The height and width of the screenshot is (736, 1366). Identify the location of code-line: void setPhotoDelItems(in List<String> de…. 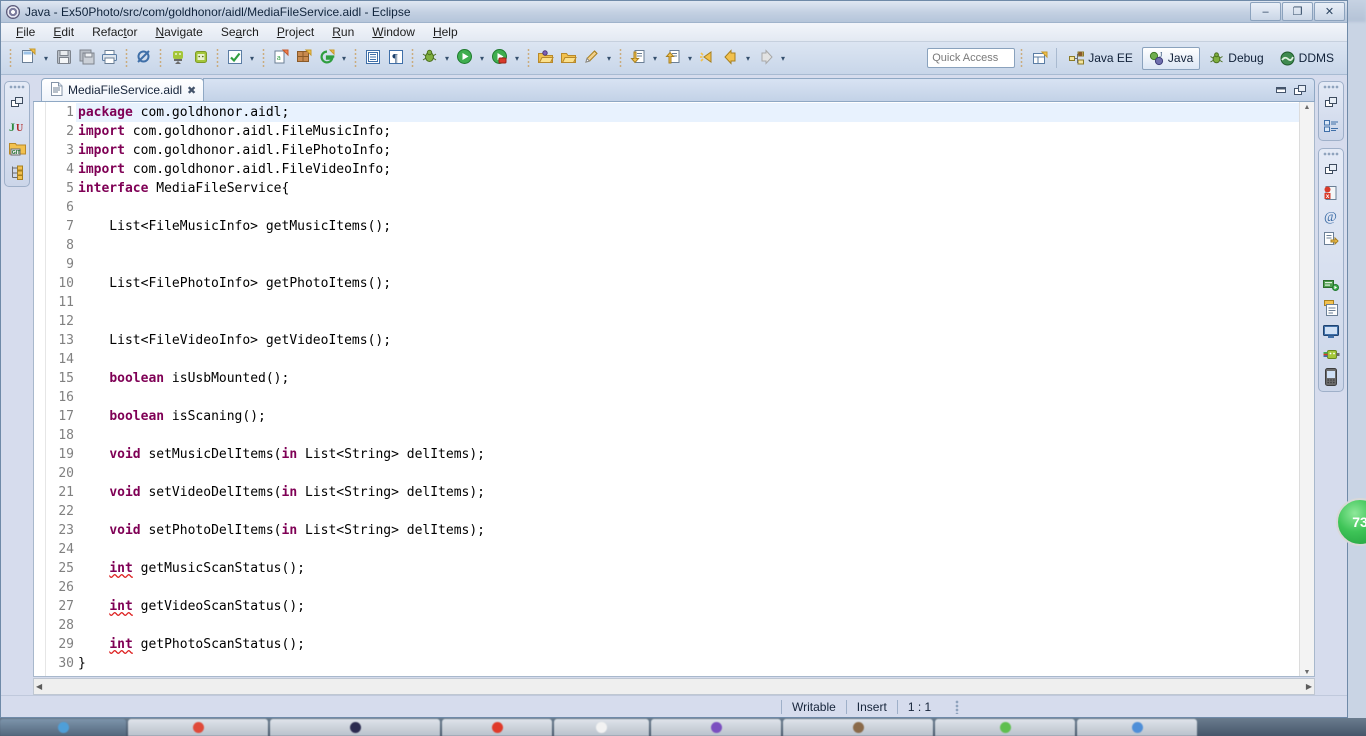
(687, 530).